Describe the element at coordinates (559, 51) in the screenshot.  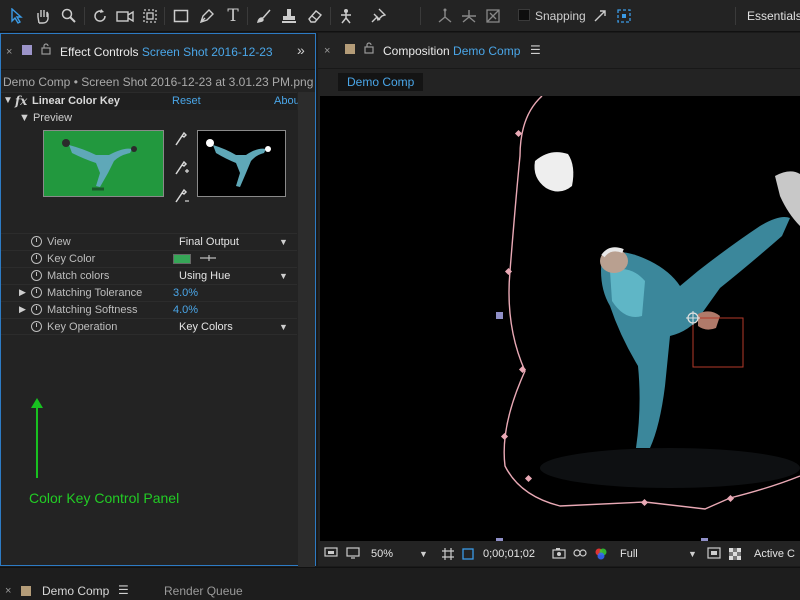
I see `composition-tab: × Composition Demo Comp ☰` at that location.